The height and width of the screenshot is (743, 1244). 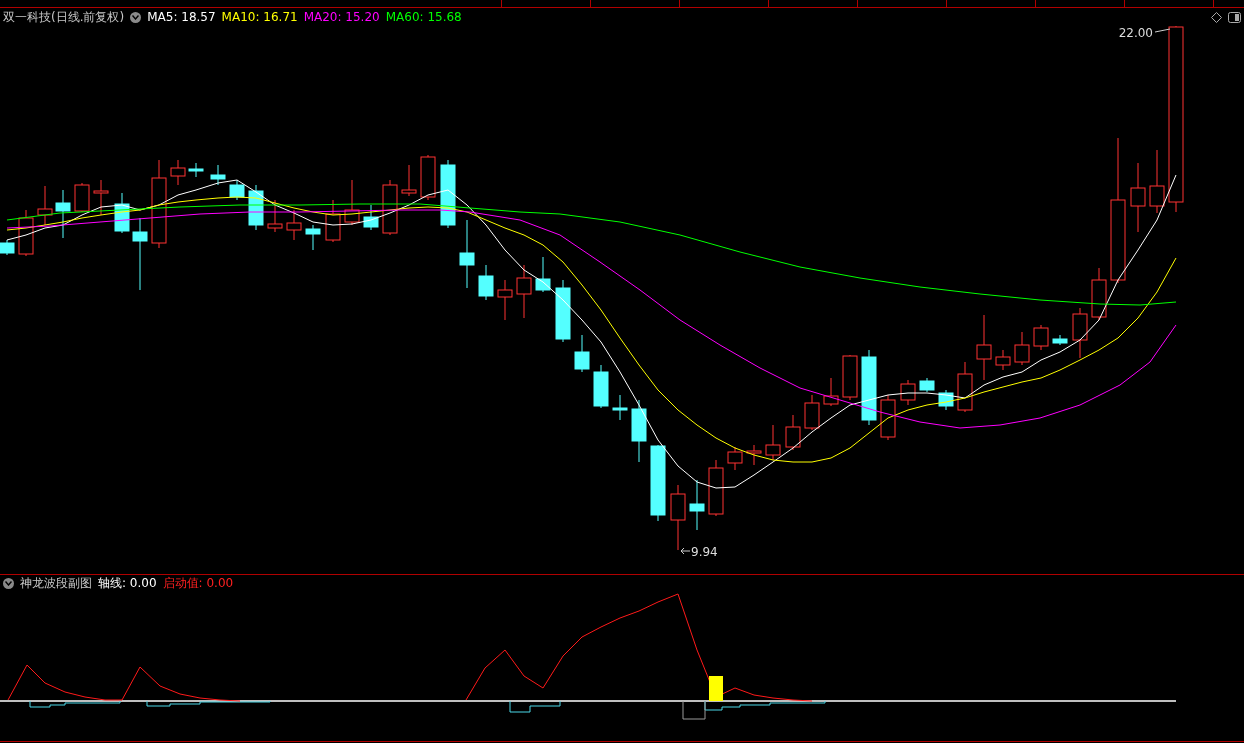 I want to click on moving-average-label: MA5: 18.57, so click(x=181, y=17).